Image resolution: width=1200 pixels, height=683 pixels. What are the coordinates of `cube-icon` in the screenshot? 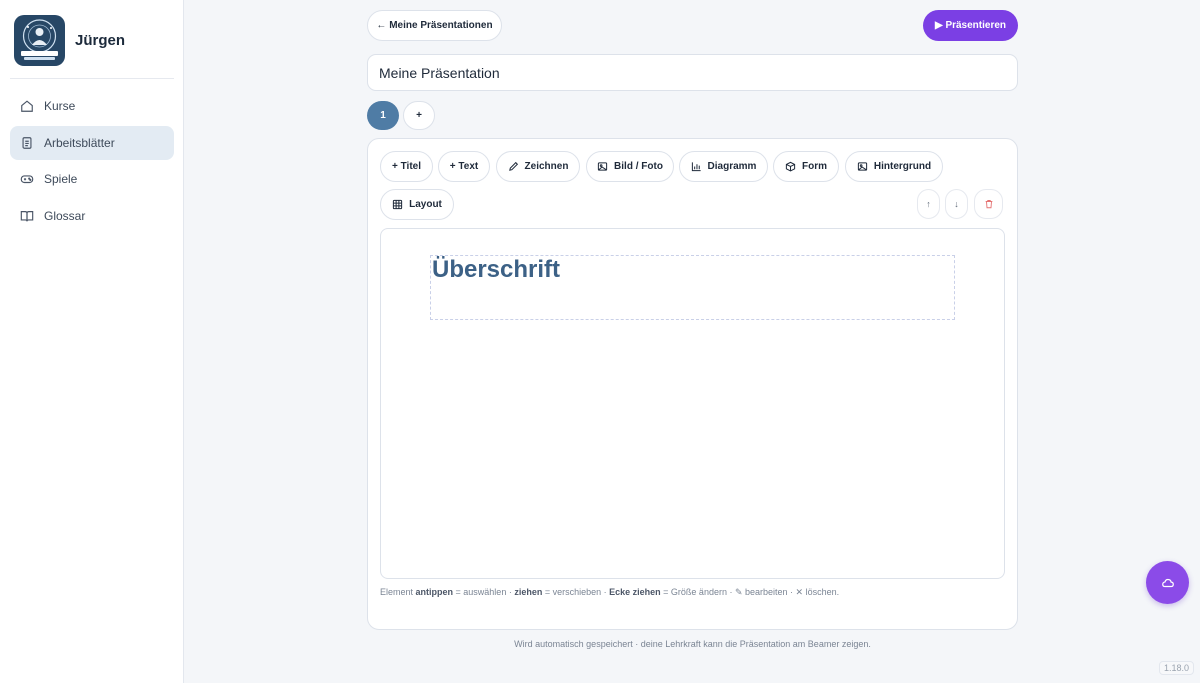 It's located at (790, 166).